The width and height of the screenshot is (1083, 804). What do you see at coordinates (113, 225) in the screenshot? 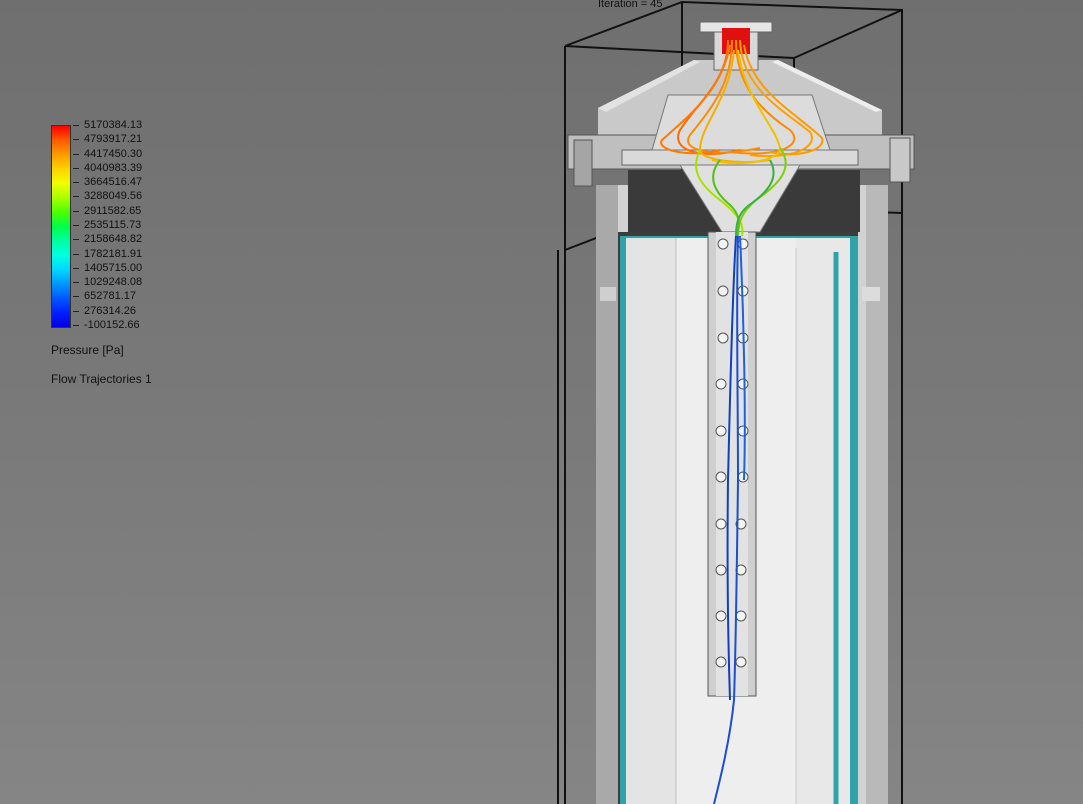
I see `legend-tick-label: 2535115.73` at bounding box center [113, 225].